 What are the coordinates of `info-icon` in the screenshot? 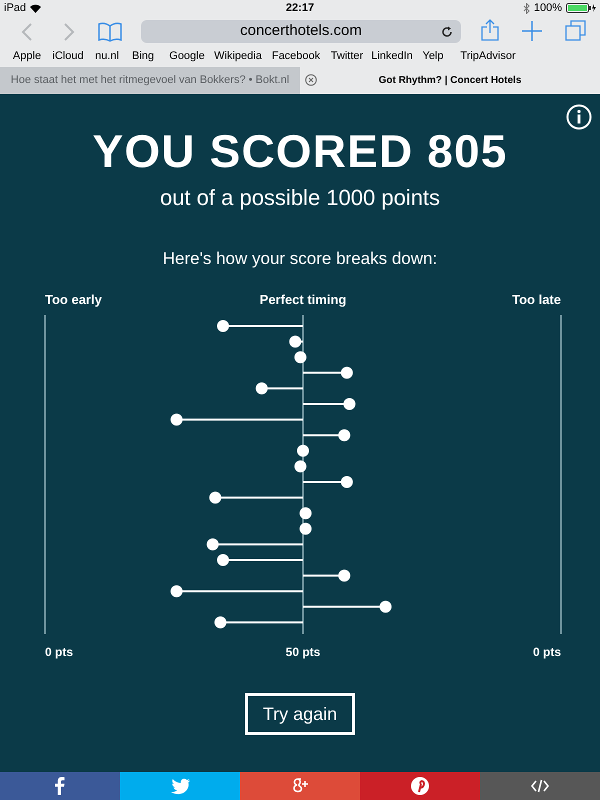 It's located at (579, 117).